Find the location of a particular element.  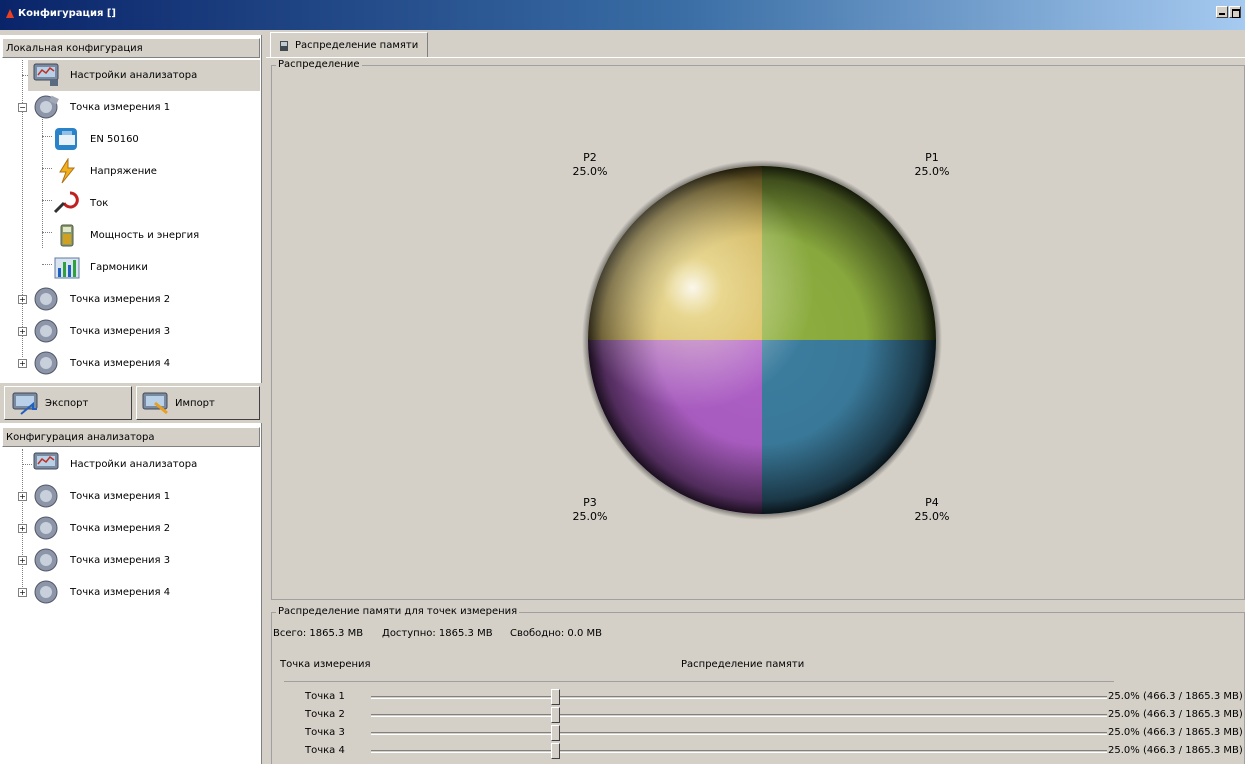

export-button: Экспорт is located at coordinates (68, 403).